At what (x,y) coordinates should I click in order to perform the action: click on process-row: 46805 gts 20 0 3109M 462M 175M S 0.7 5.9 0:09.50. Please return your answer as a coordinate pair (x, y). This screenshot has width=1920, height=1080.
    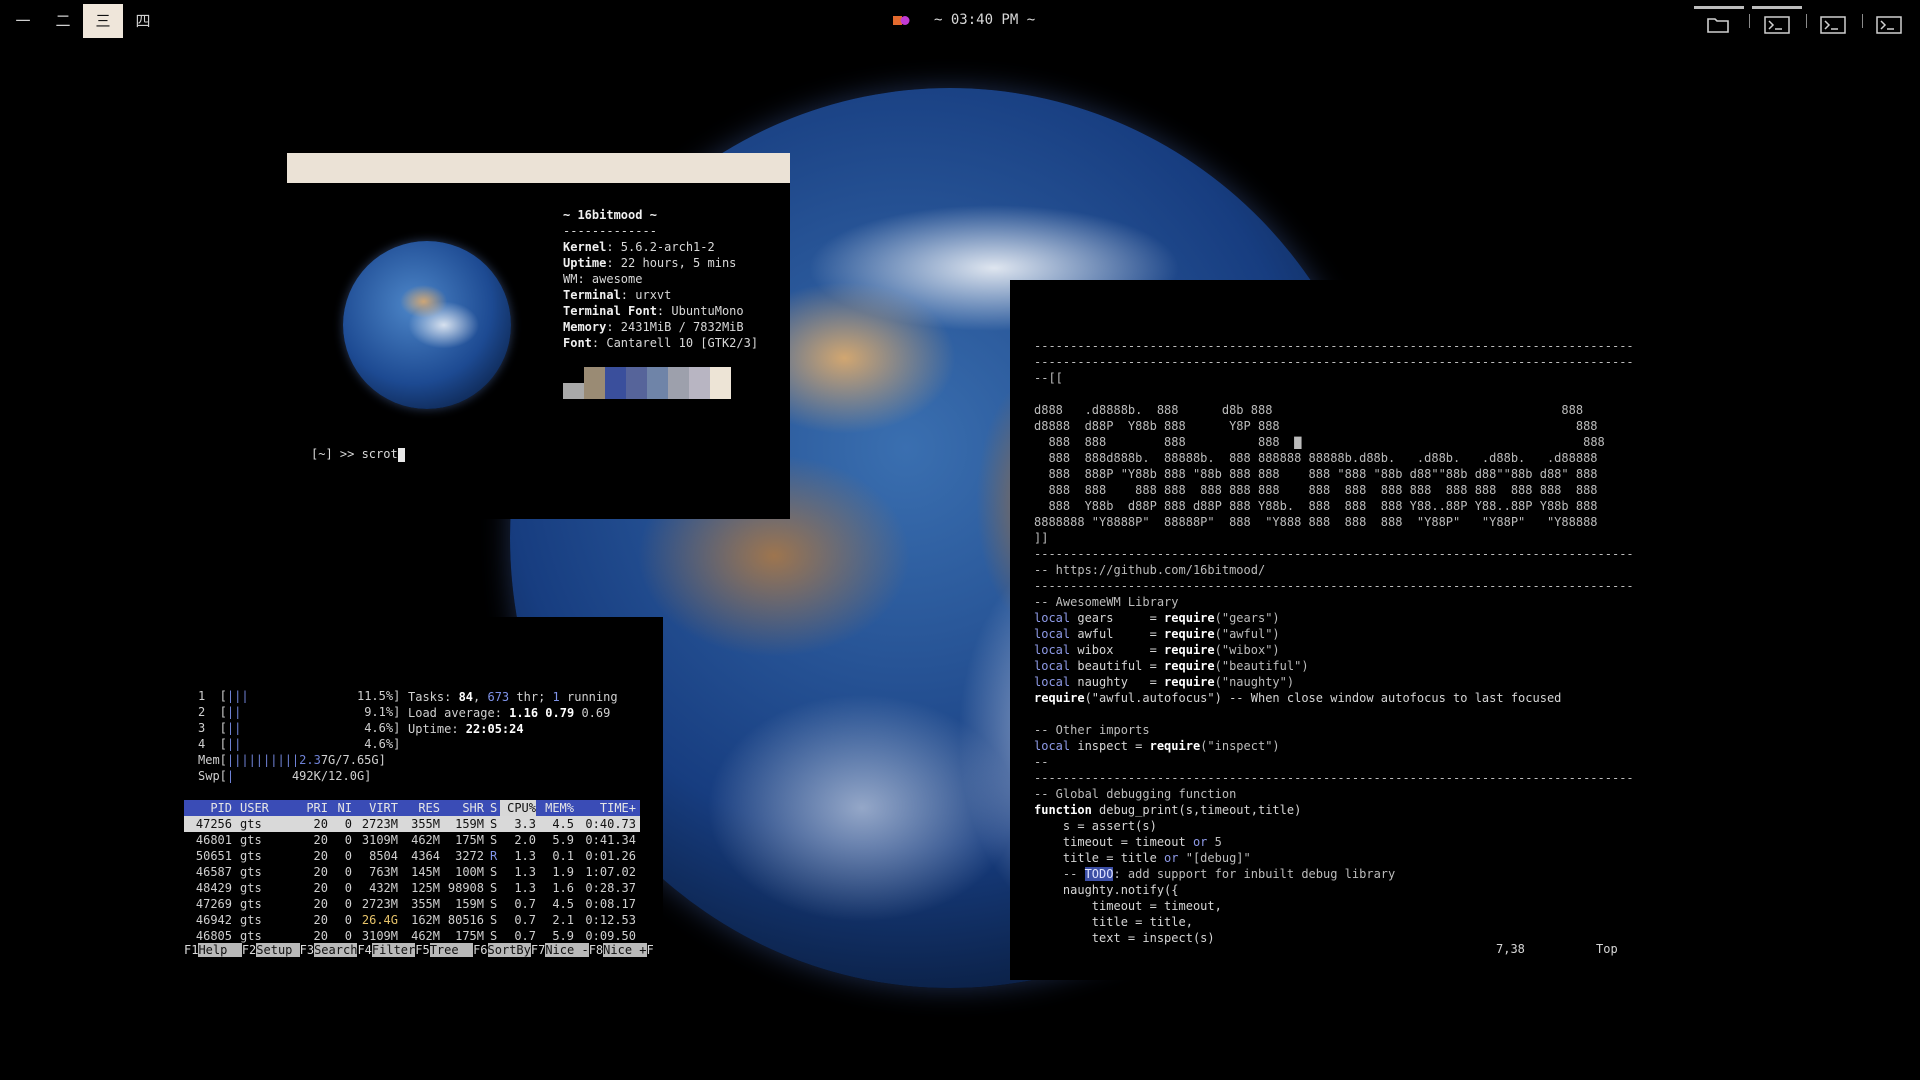
    Looking at the image, I should click on (412, 936).